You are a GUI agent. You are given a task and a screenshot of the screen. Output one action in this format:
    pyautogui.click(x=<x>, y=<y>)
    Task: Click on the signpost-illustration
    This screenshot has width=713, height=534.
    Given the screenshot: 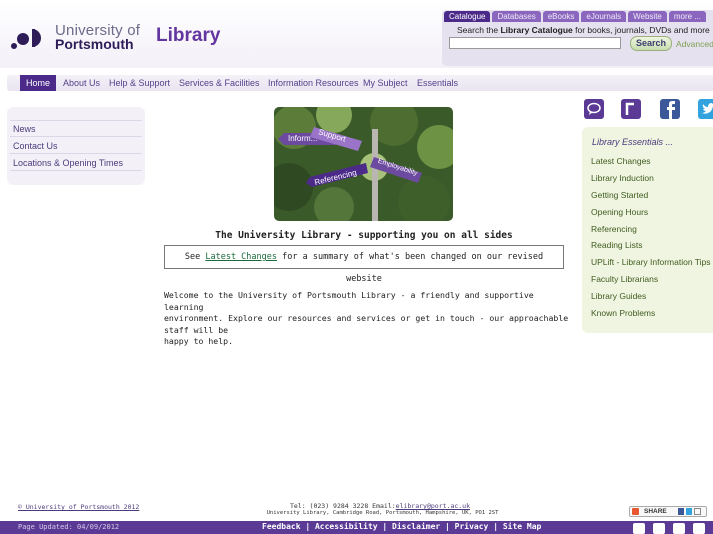 What is the action you would take?
    pyautogui.click(x=363, y=164)
    